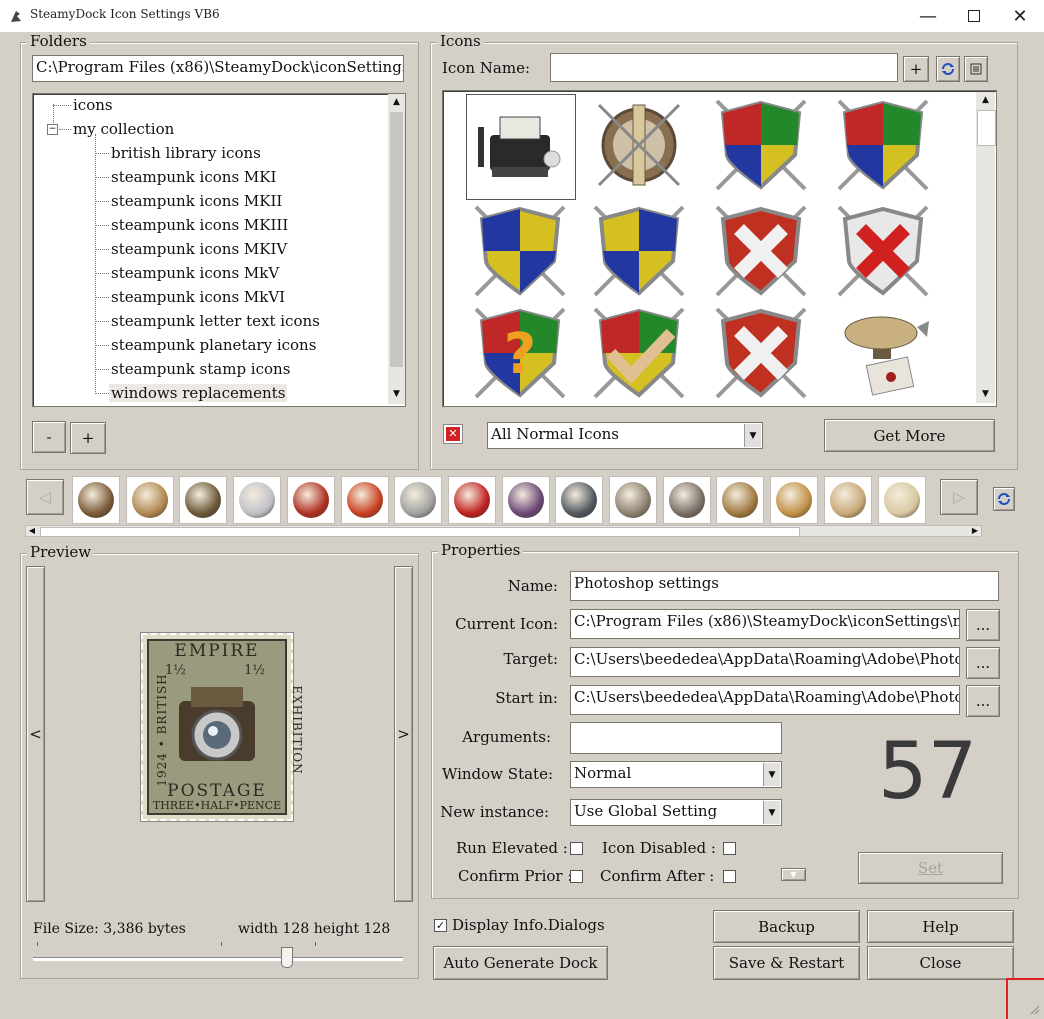 This screenshot has height=1019, width=1044. What do you see at coordinates (198, 393) in the screenshot?
I see `tree-item-selected: windows replacements` at bounding box center [198, 393].